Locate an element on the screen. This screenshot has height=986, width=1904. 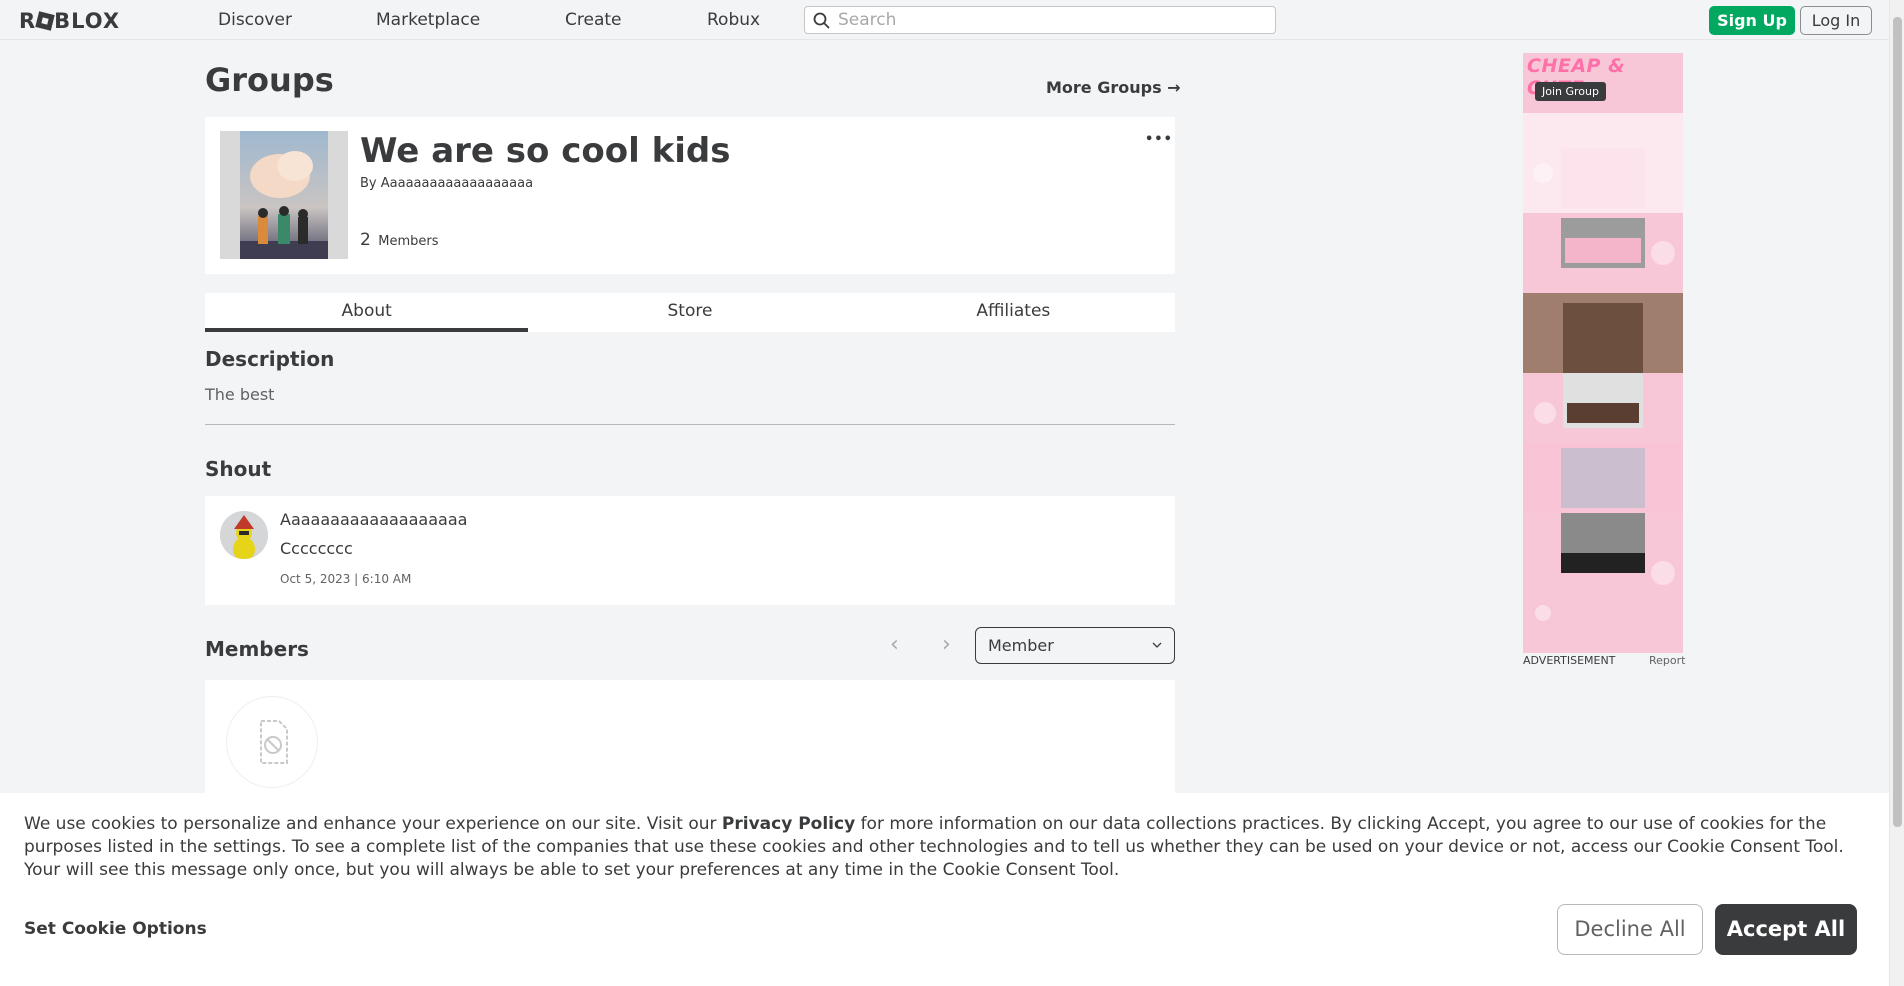
search-box is located at coordinates (1040, 20).